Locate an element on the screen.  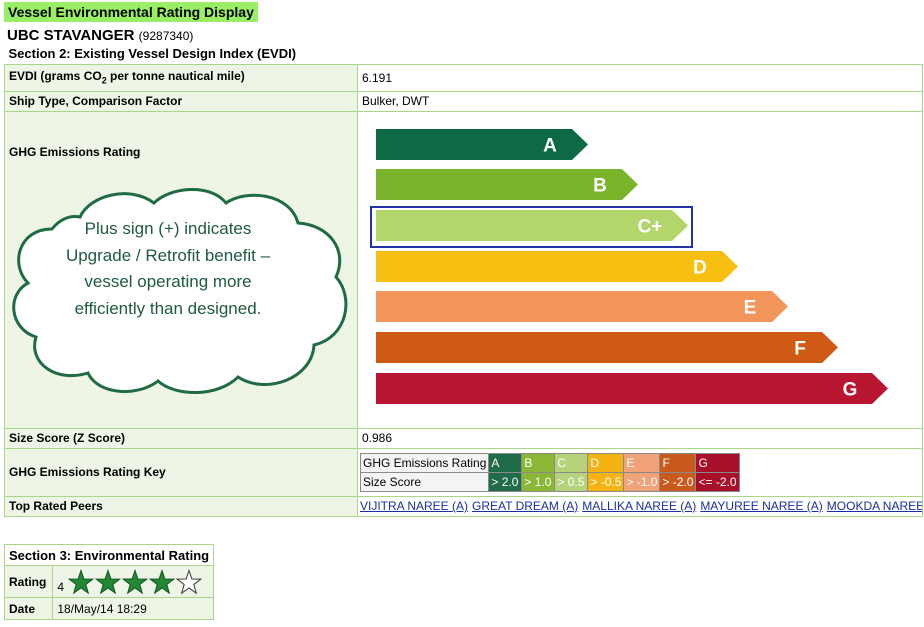
peer-link: MAYUREE NAREE (A) is located at coordinates (761, 506).